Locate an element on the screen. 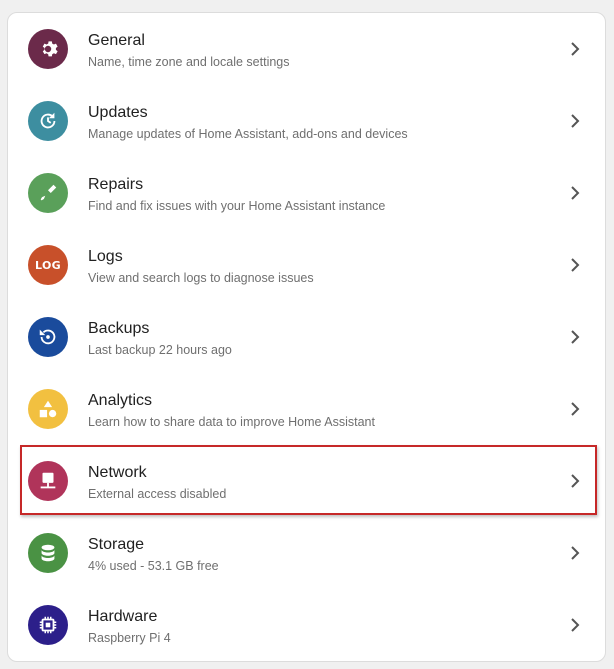 The height and width of the screenshot is (669, 614). log-icon: LOG is located at coordinates (48, 265).